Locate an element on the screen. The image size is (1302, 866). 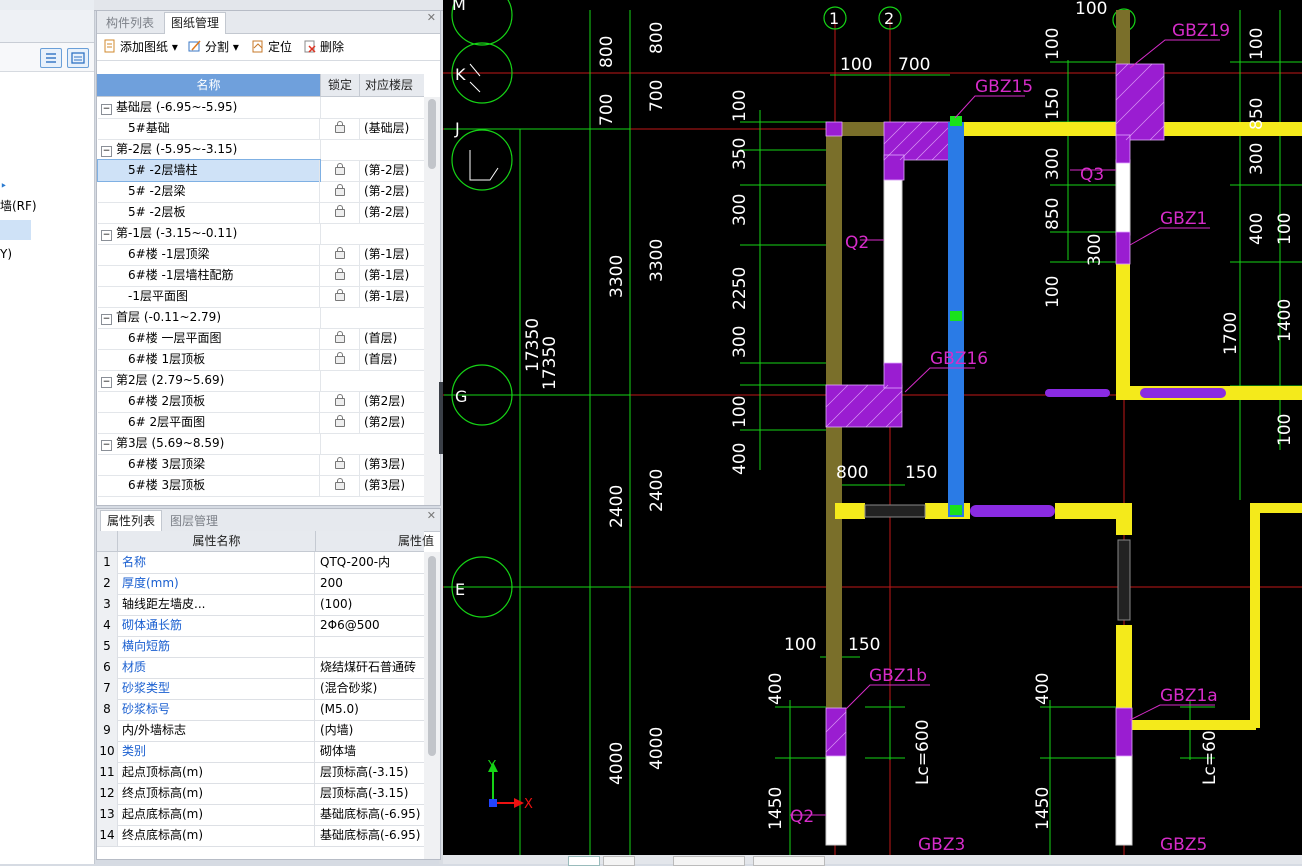
drawing-row: 6#楼 2层顶板 (第2层) is located at coordinates (261, 402).